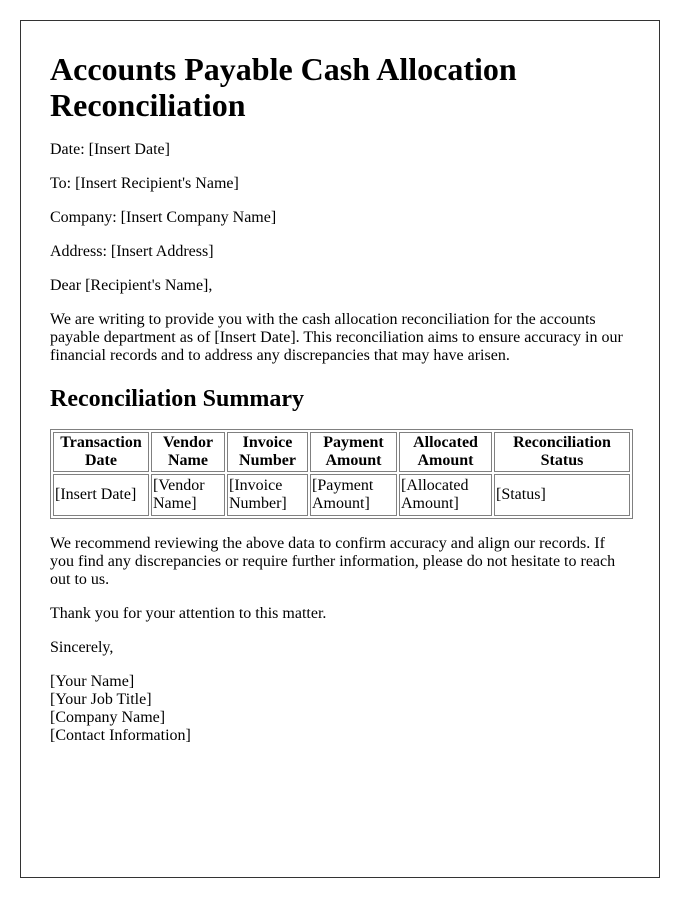  What do you see at coordinates (108, 717) in the screenshot?
I see `signature-company: [Company Name]` at bounding box center [108, 717].